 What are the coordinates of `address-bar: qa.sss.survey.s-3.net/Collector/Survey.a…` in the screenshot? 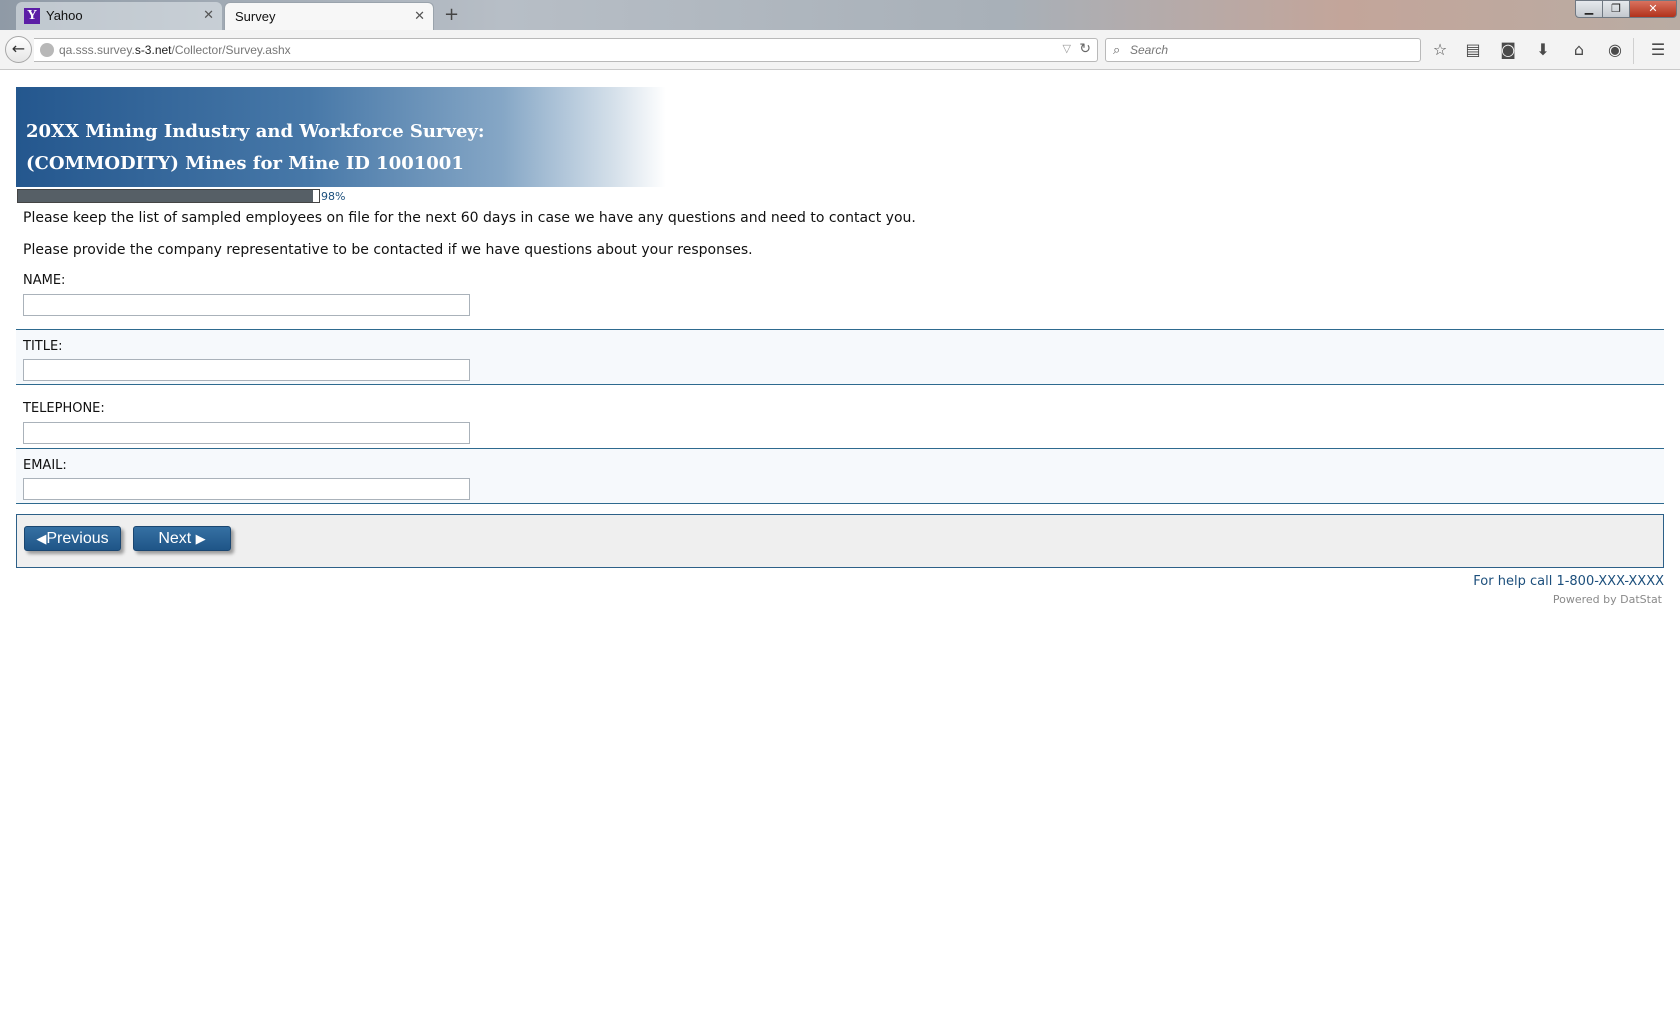 It's located at (566, 50).